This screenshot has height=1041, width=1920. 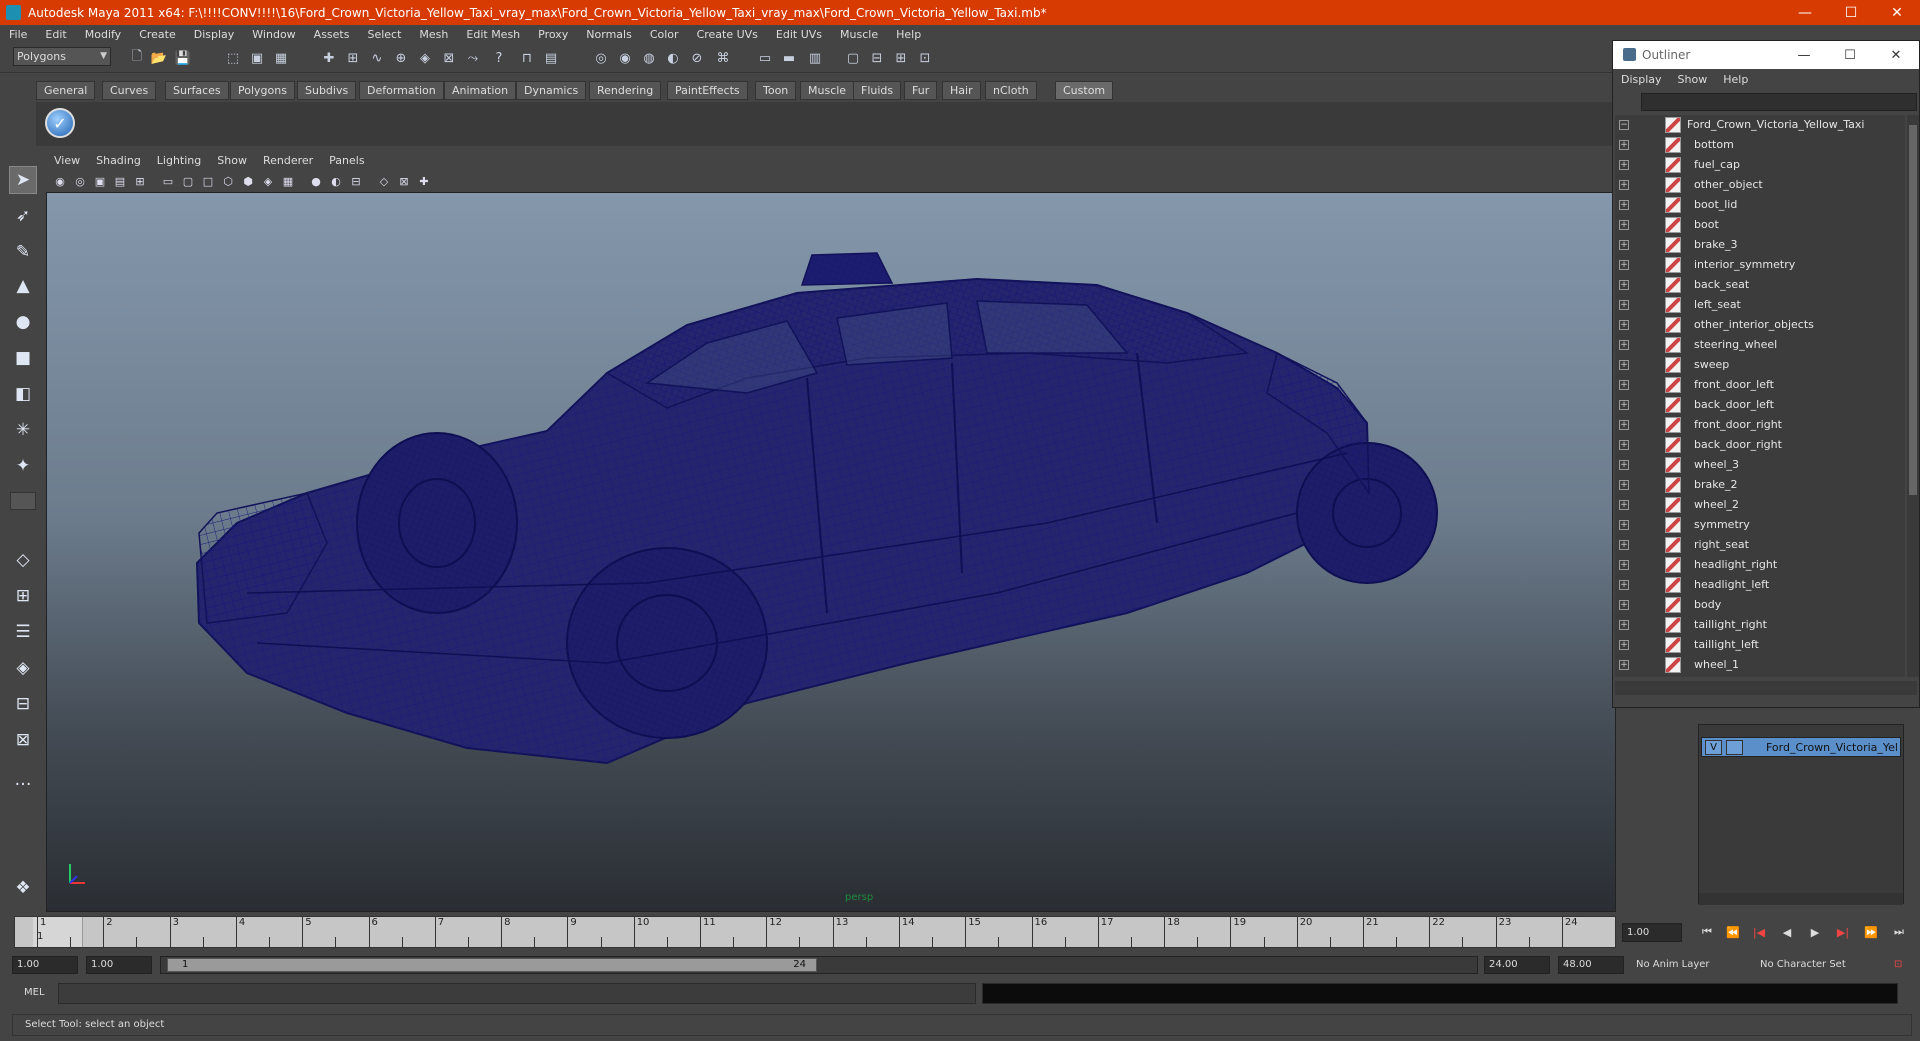 I want to click on menu-edit-uvs: Edit UVs, so click(x=799, y=34).